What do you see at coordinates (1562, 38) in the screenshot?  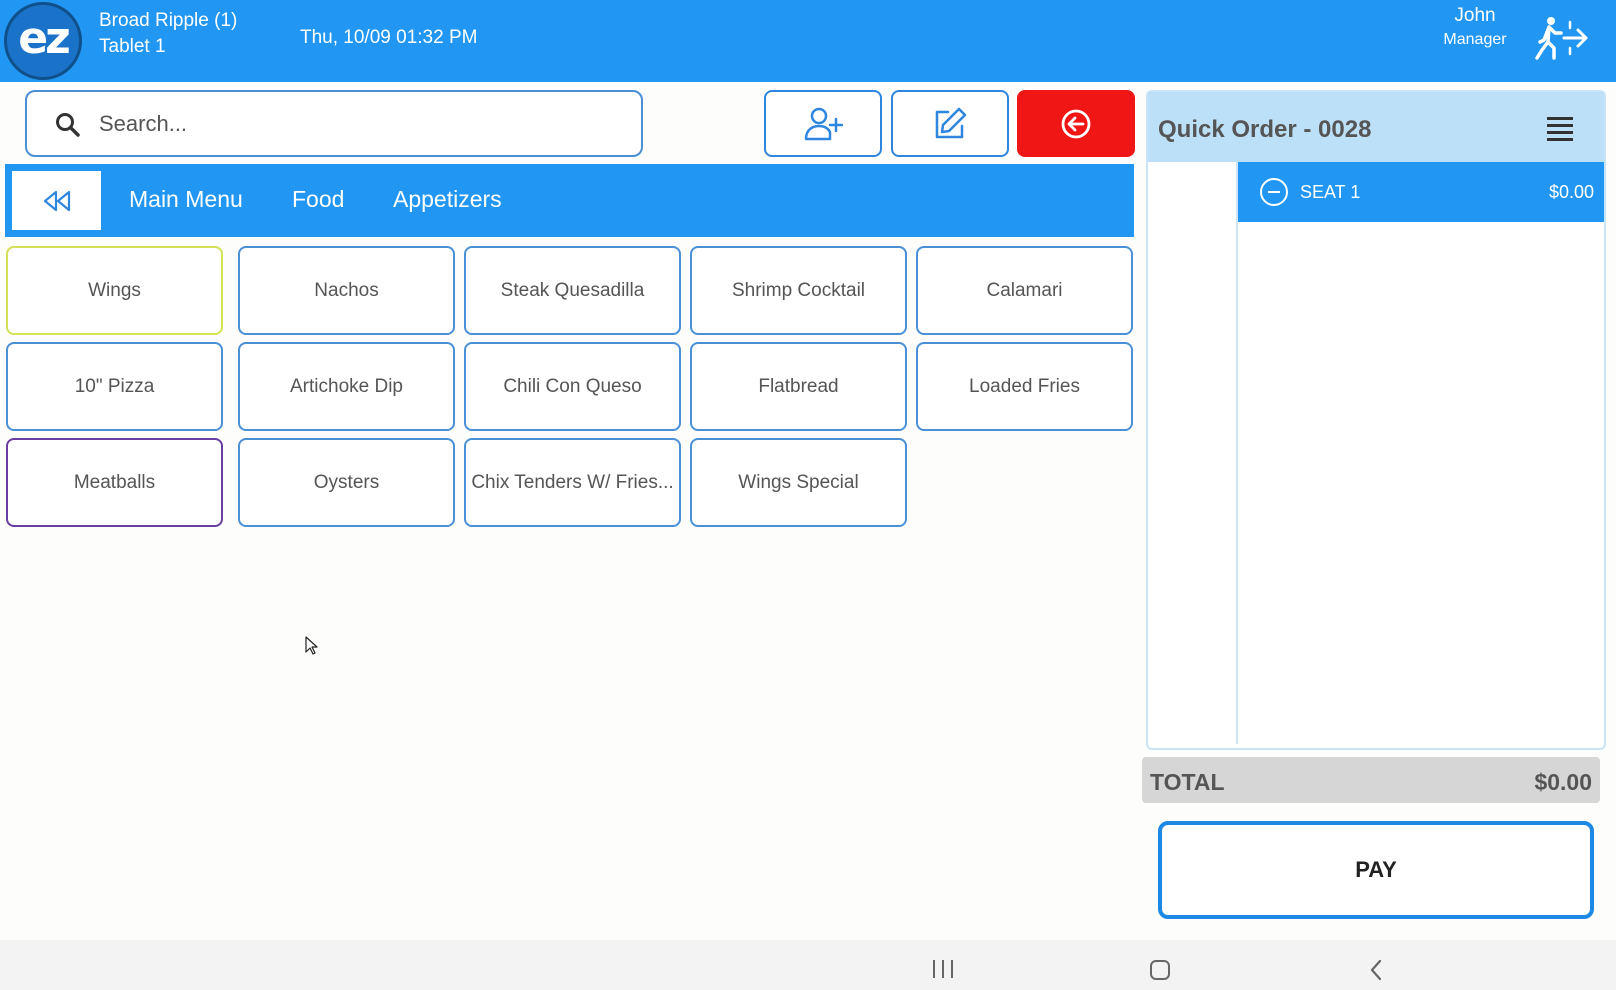 I see `logout-icon` at bounding box center [1562, 38].